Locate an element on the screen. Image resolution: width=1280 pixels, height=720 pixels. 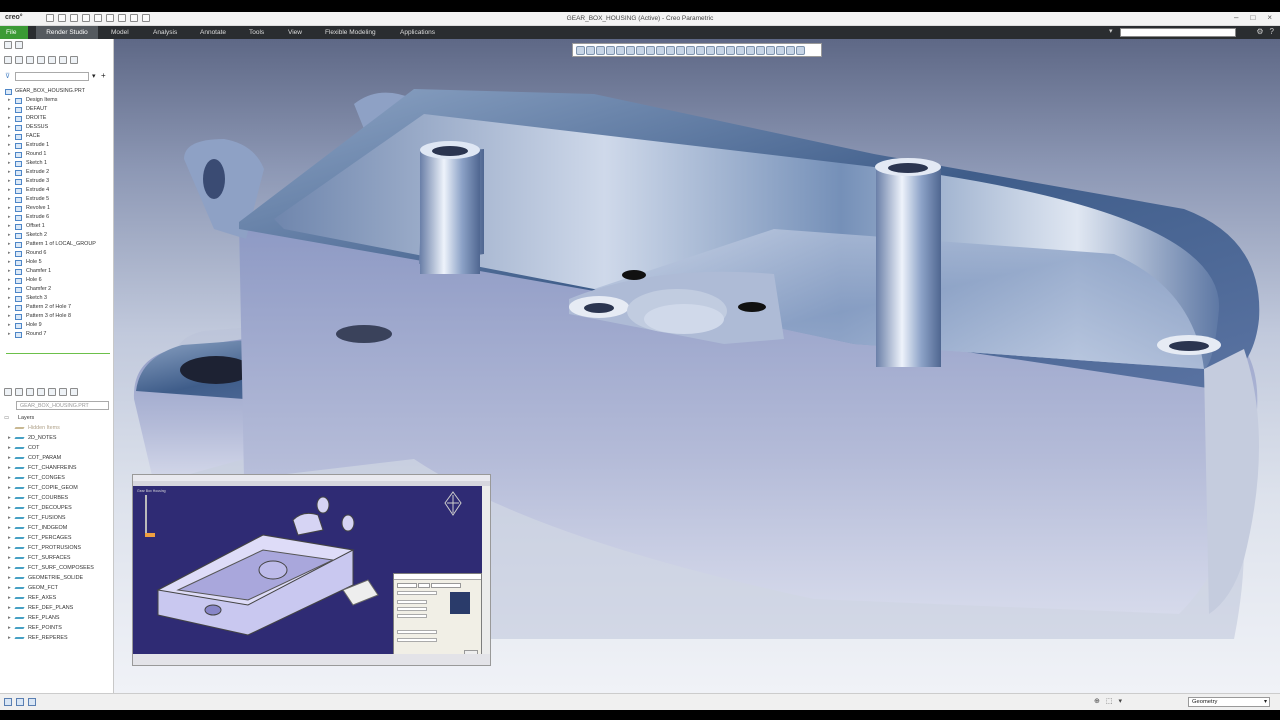
layer-item: ▸ FCT_FUSIONS is located at coordinates (57, 518).